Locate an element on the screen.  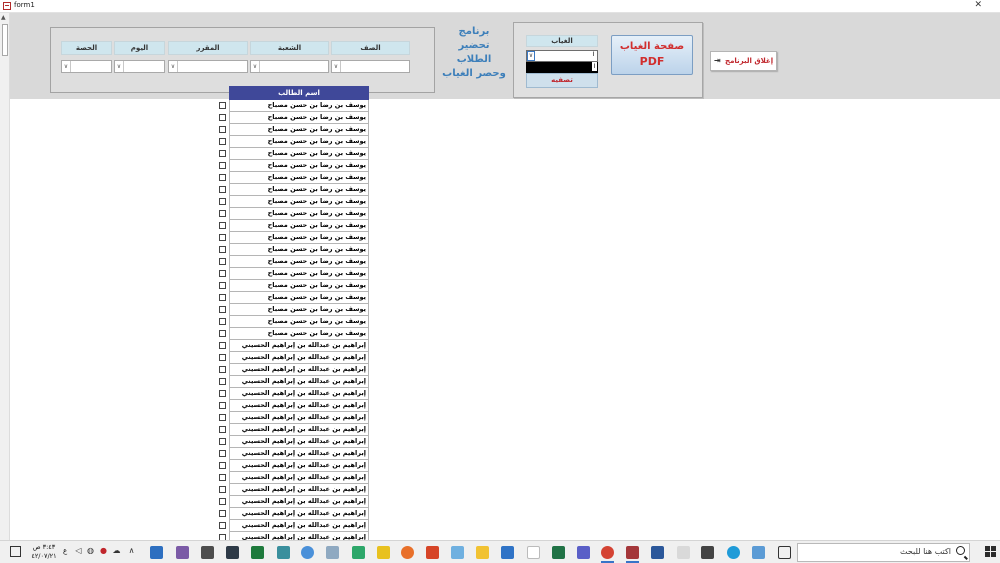
taskbar-clock: ٣:٤٣ ص ٤٢/٠٧/٢١ is located at coordinates (44, 552).